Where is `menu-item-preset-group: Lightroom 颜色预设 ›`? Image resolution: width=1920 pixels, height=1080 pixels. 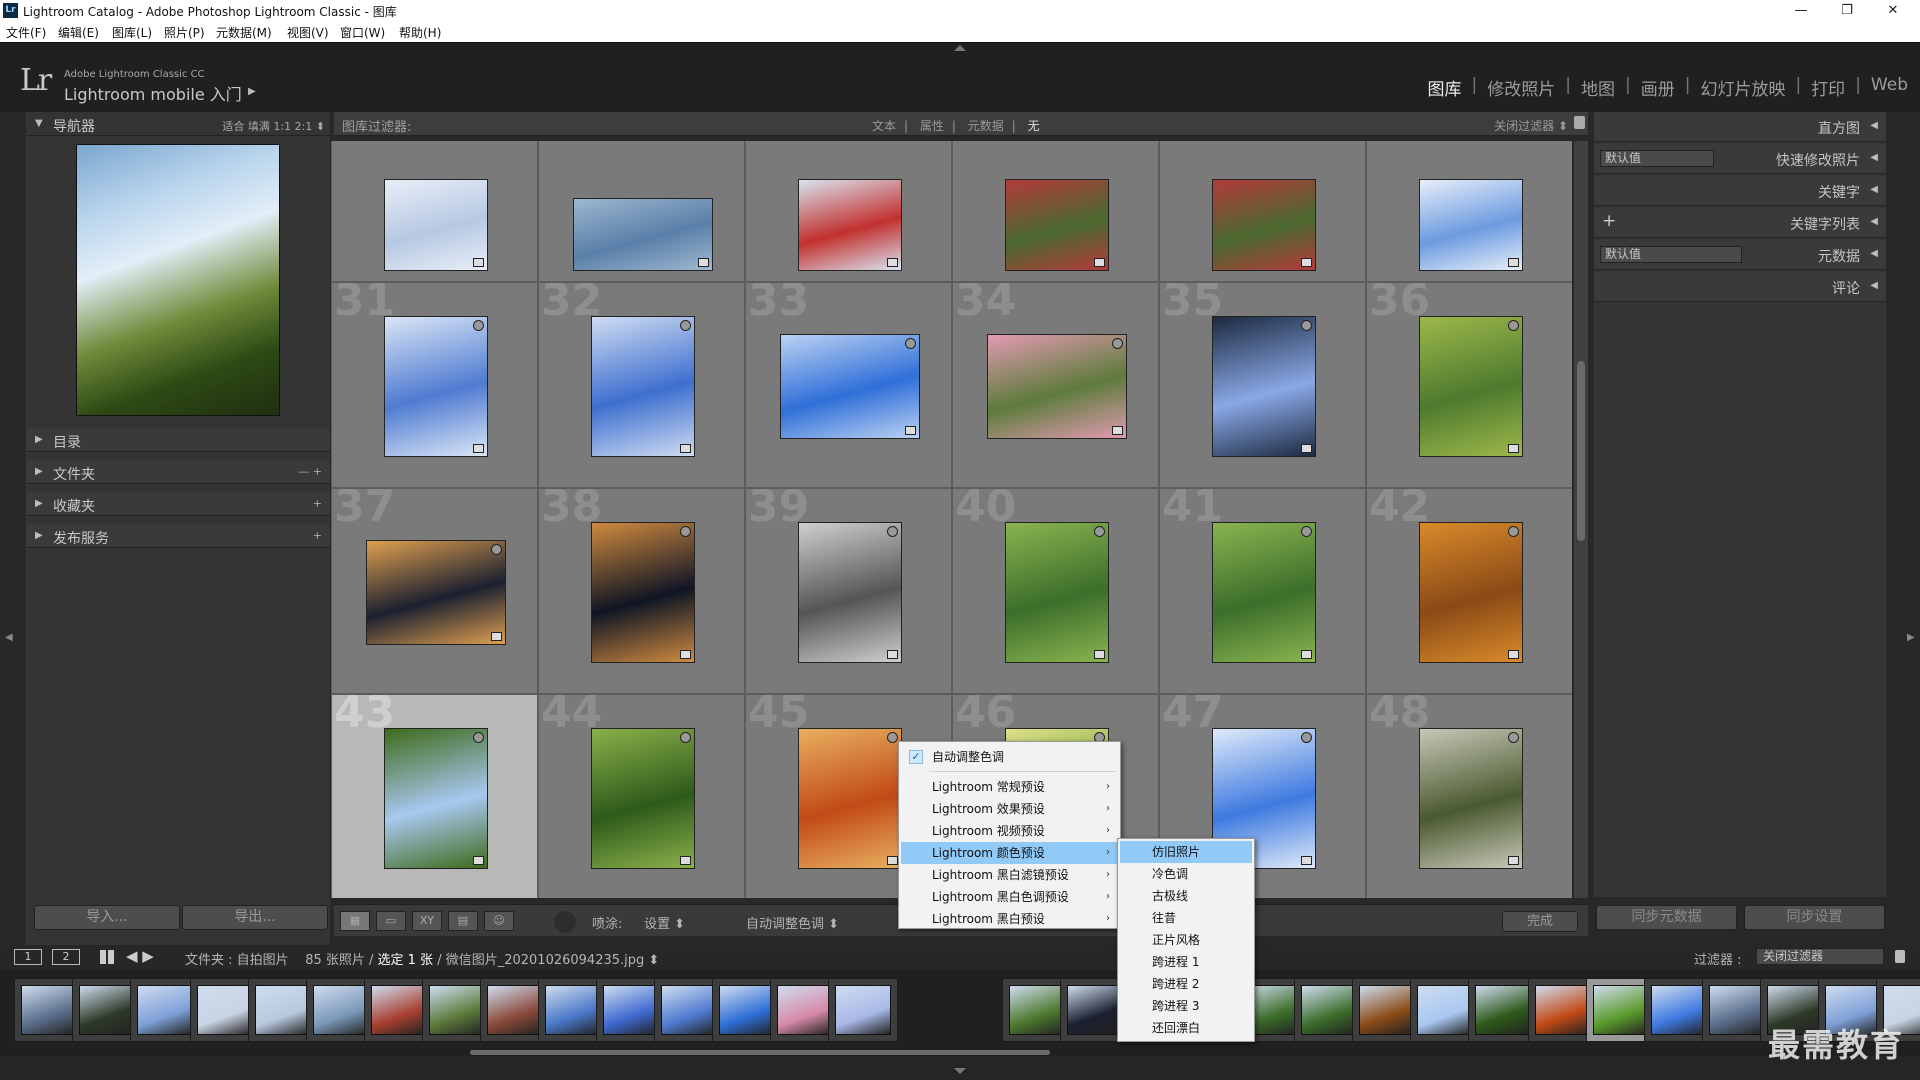 menu-item-preset-group: Lightroom 颜色预设 › is located at coordinates (1009, 853).